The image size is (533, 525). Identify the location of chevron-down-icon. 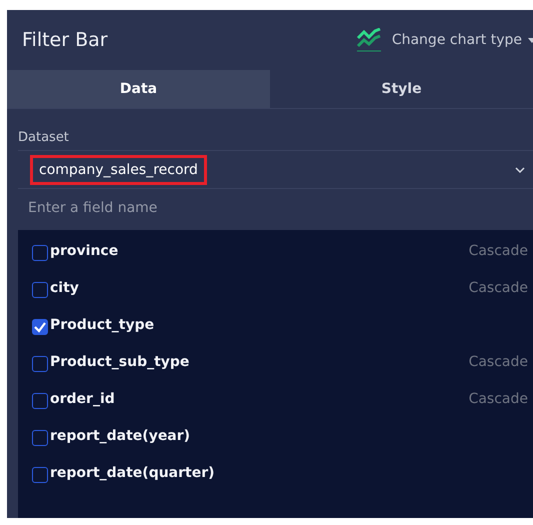
(520, 169).